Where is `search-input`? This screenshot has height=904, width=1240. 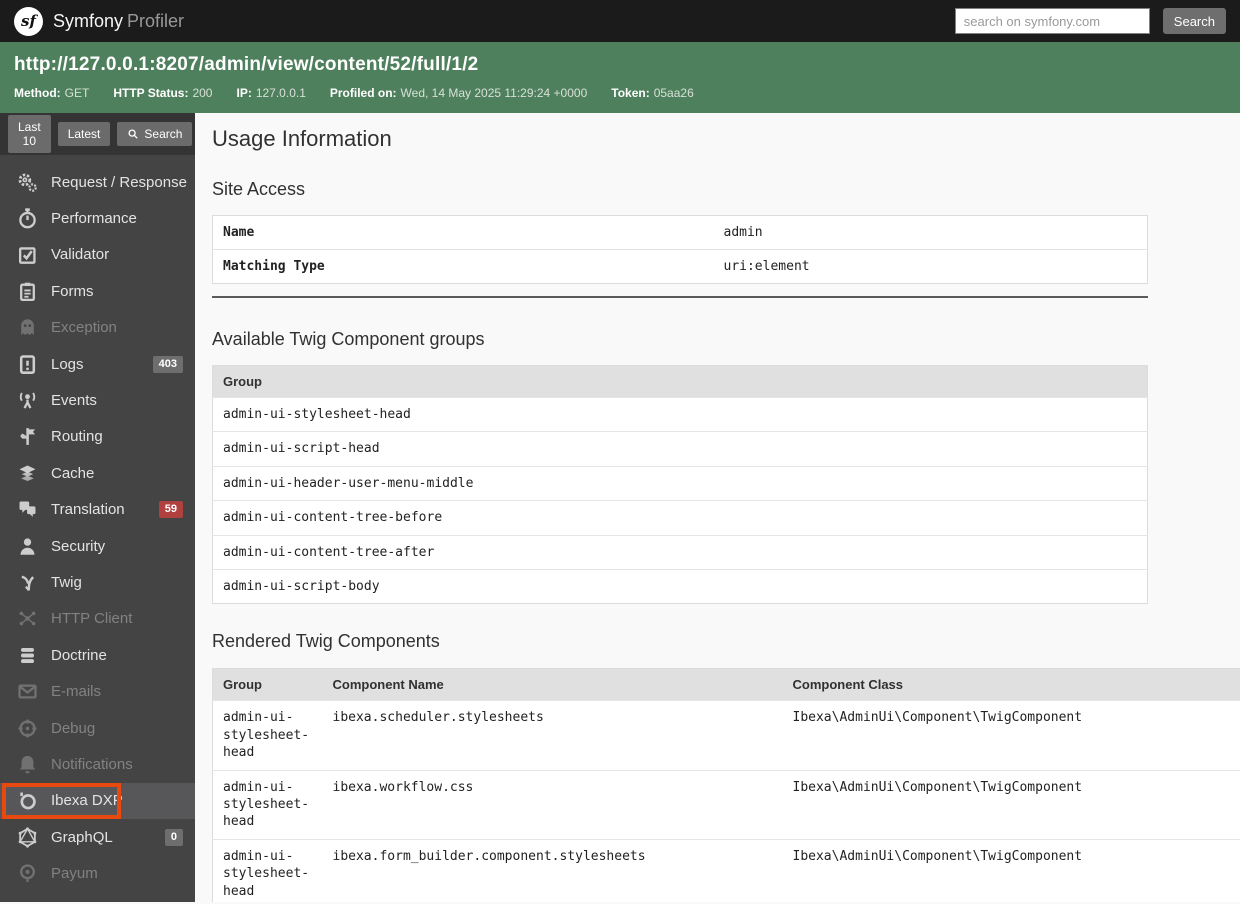
search-input is located at coordinates (1052, 21).